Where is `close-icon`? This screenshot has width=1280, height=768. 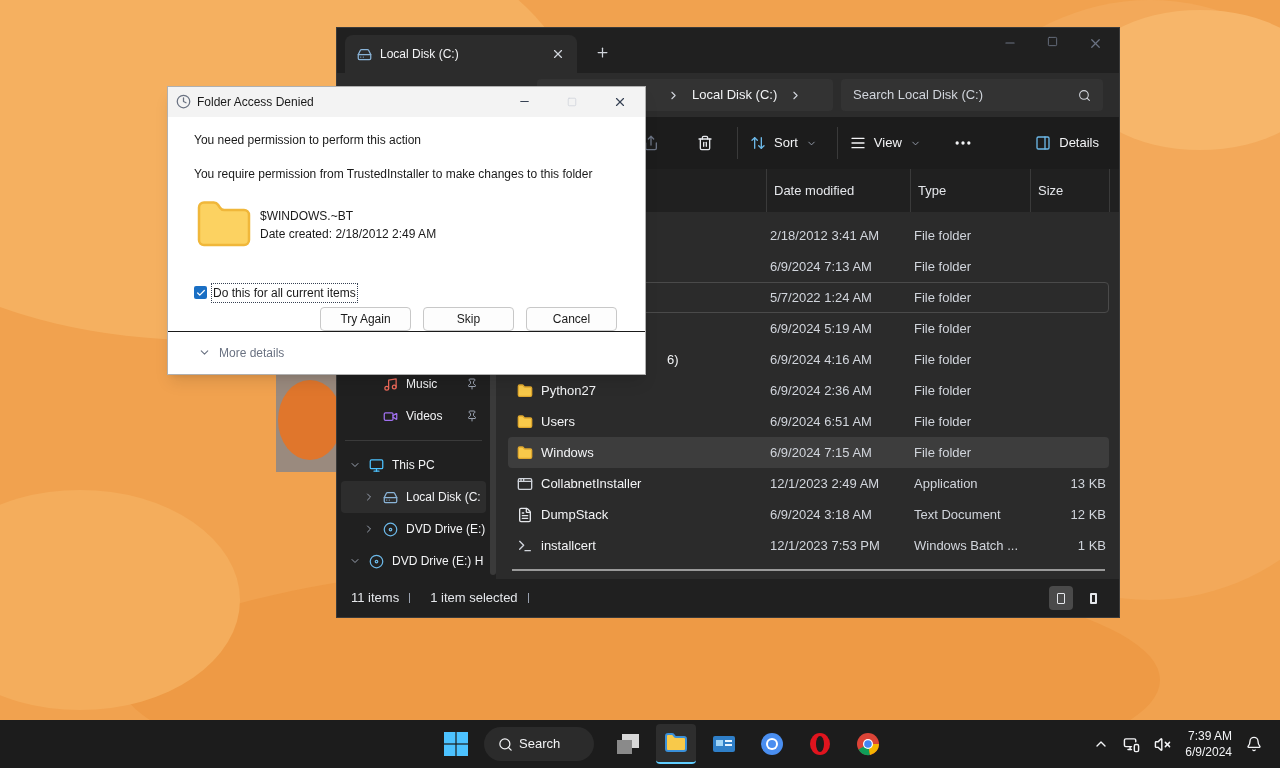 close-icon is located at coordinates (558, 54).